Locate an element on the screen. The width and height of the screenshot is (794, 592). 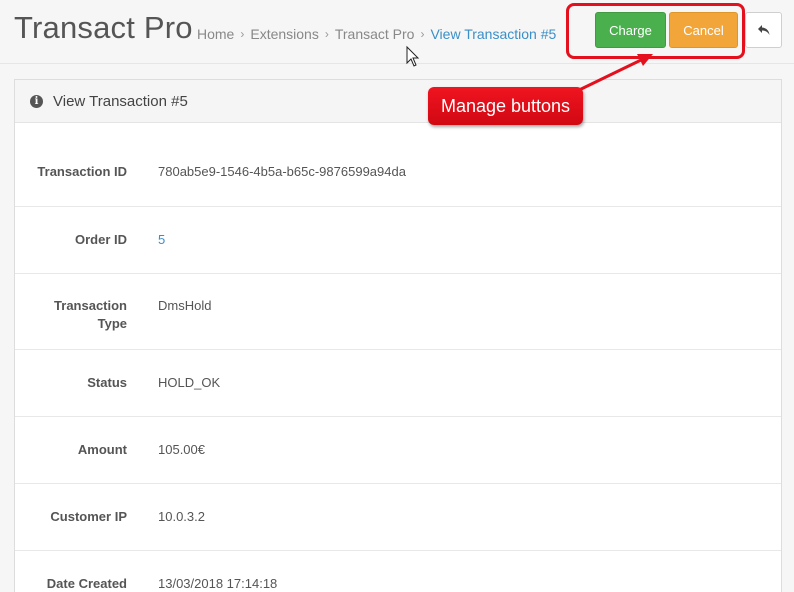
annotation-callout: Manage buttons is located at coordinates (505, 106).